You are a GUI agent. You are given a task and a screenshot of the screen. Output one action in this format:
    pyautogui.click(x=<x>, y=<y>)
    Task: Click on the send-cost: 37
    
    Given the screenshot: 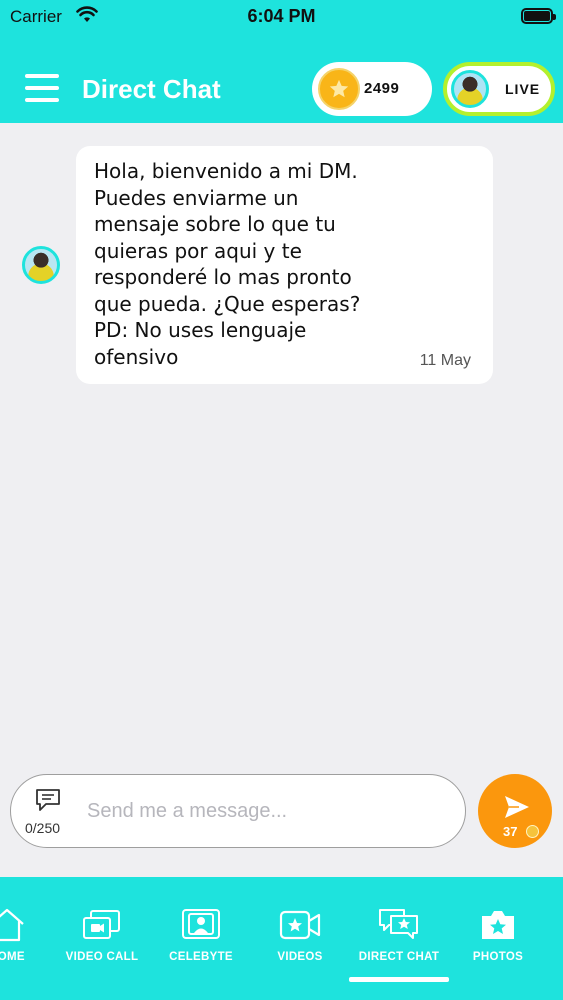 What is the action you would take?
    pyautogui.click(x=510, y=831)
    